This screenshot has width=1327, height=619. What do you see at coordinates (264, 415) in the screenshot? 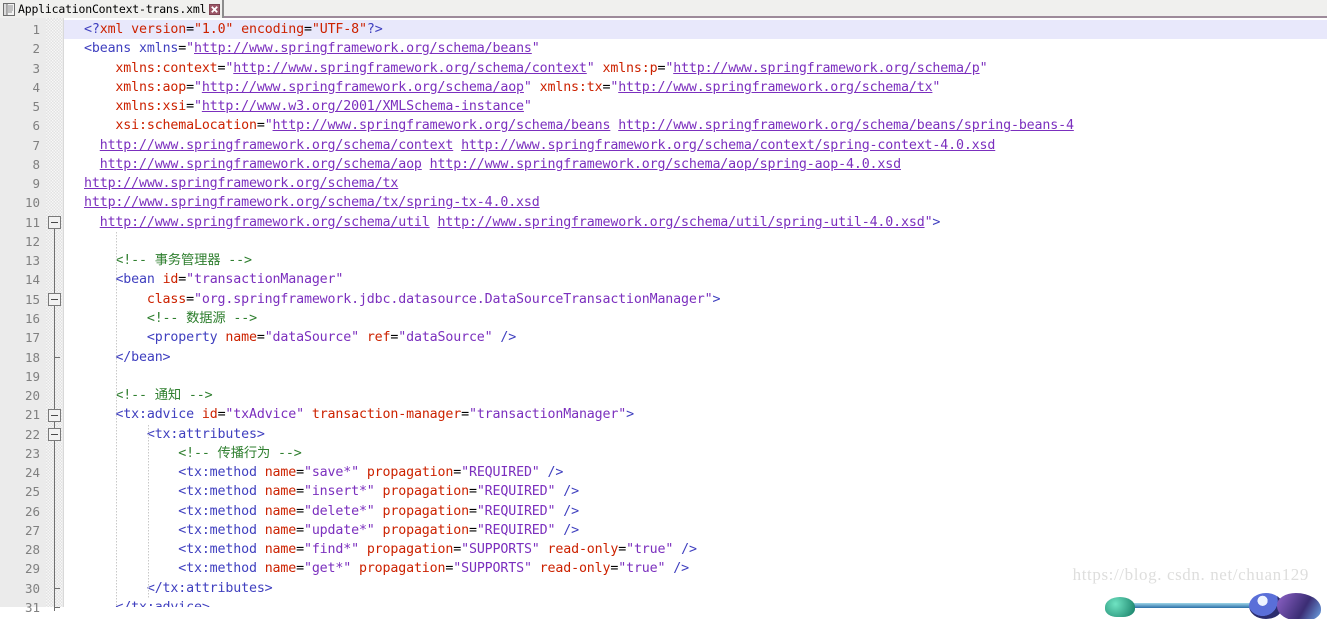
I see `code-token-val: "txAdvice"` at bounding box center [264, 415].